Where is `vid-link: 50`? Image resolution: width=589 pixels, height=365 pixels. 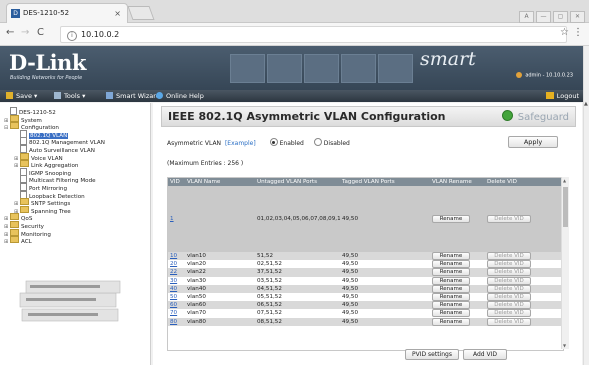 vid-link: 50 is located at coordinates (173, 297).